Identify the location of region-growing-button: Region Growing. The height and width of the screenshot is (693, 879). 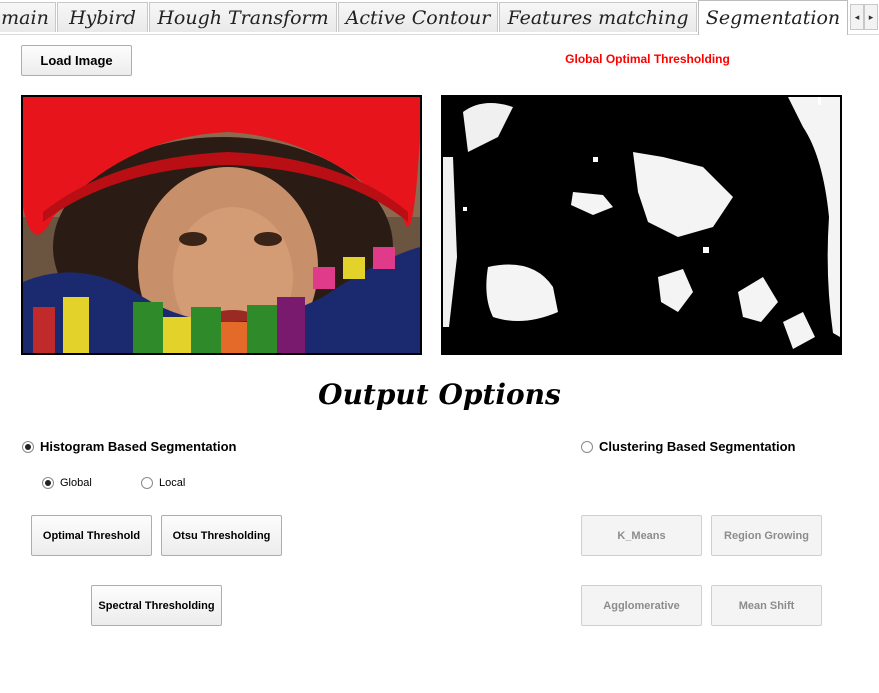
(766, 535).